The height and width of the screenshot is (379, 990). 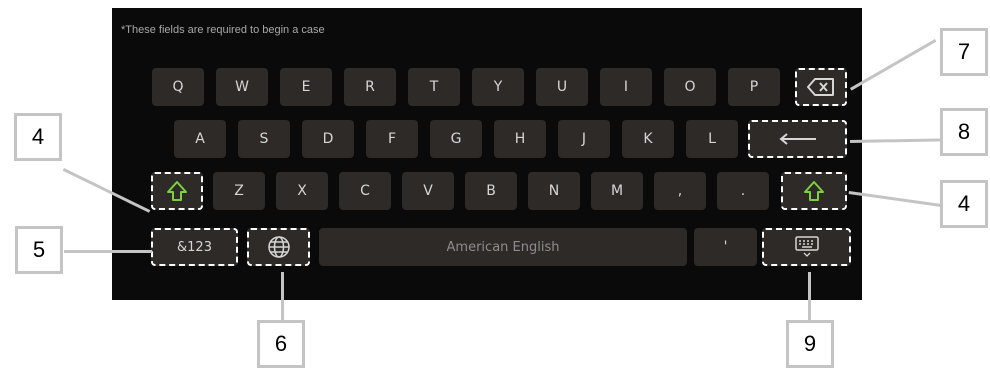 What do you see at coordinates (239, 191) in the screenshot?
I see `key-z: Z` at bounding box center [239, 191].